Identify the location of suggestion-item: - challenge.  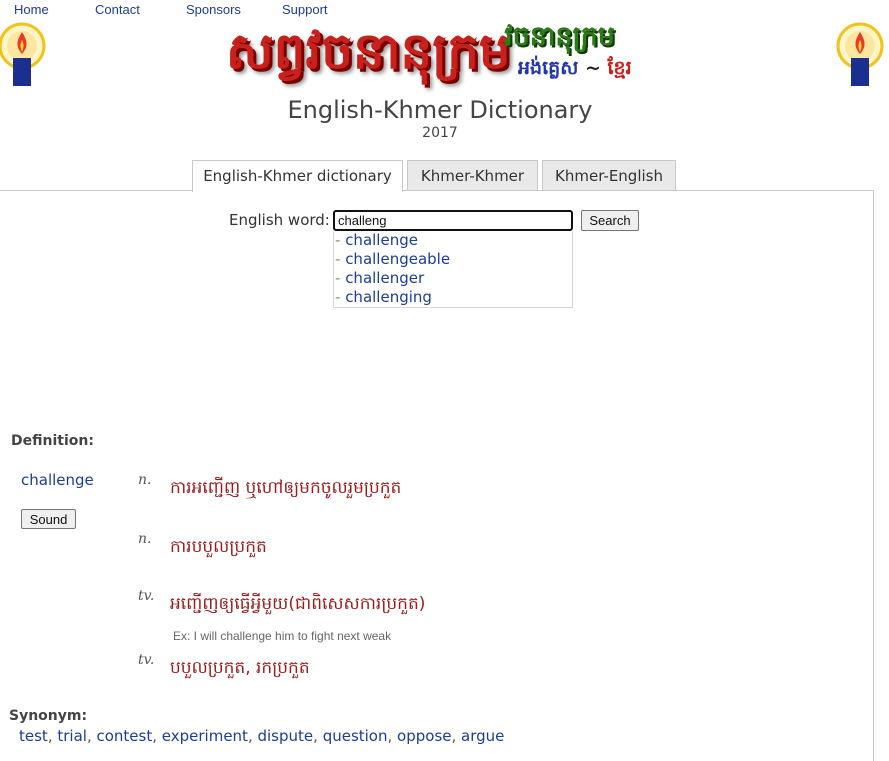
(453, 240).